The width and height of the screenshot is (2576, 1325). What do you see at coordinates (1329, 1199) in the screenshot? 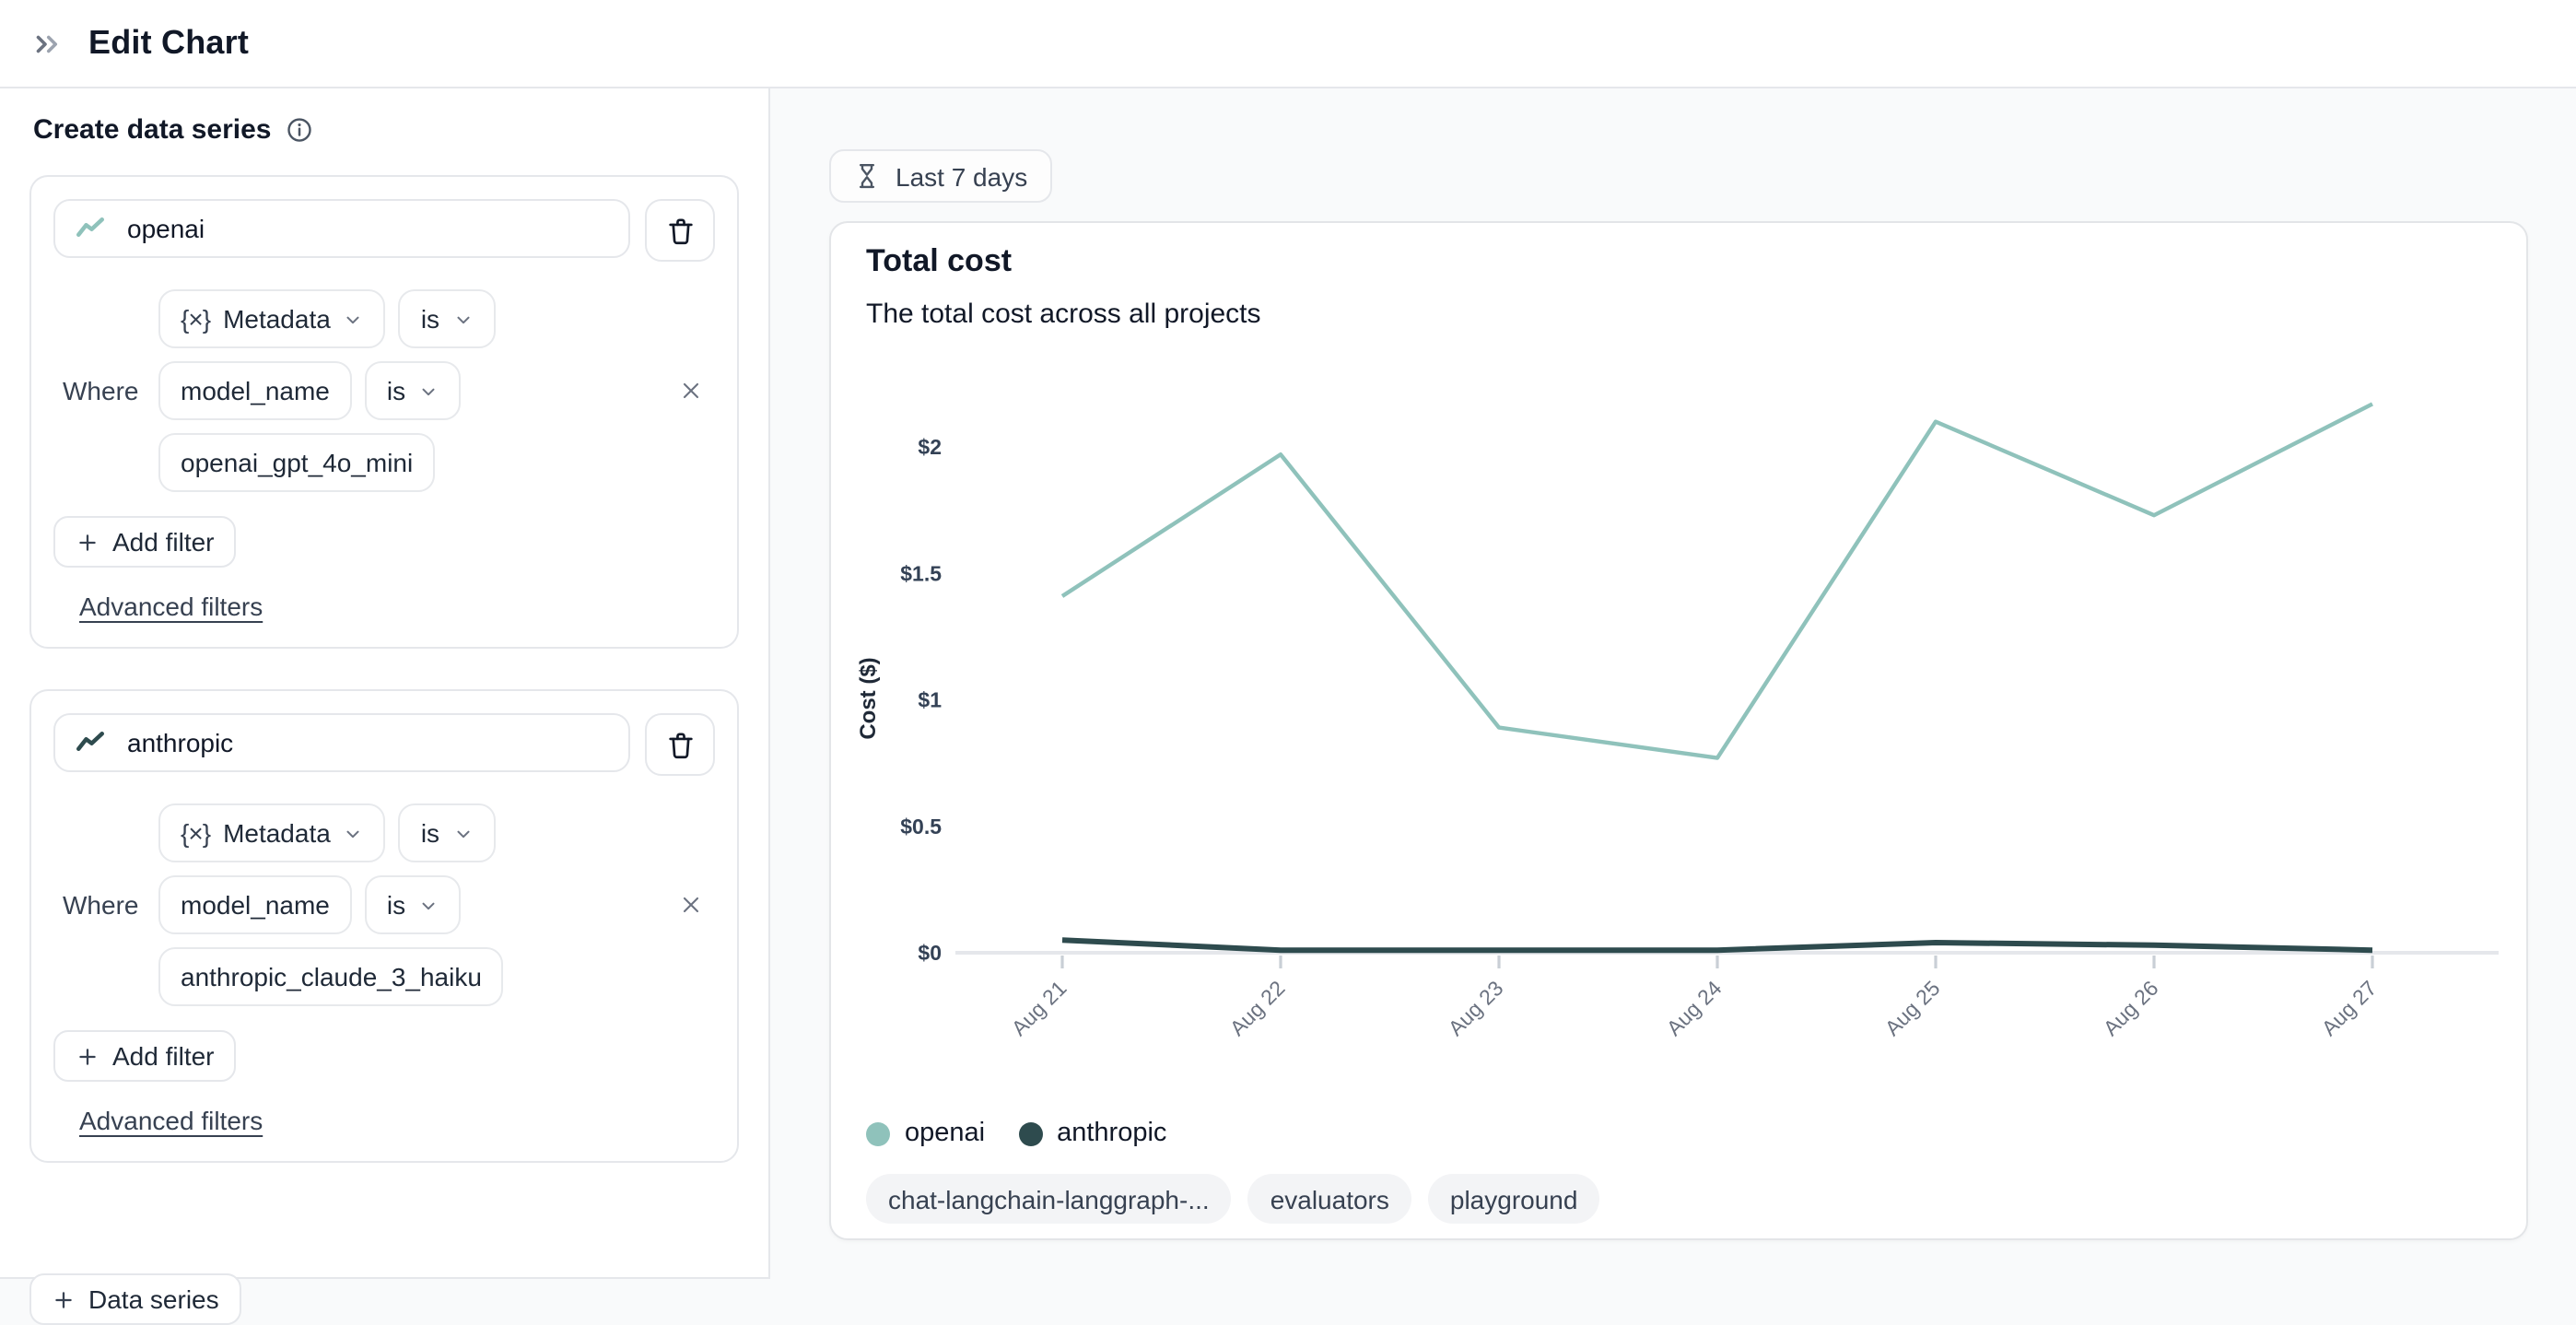
I see `project-tag: evaluators` at bounding box center [1329, 1199].